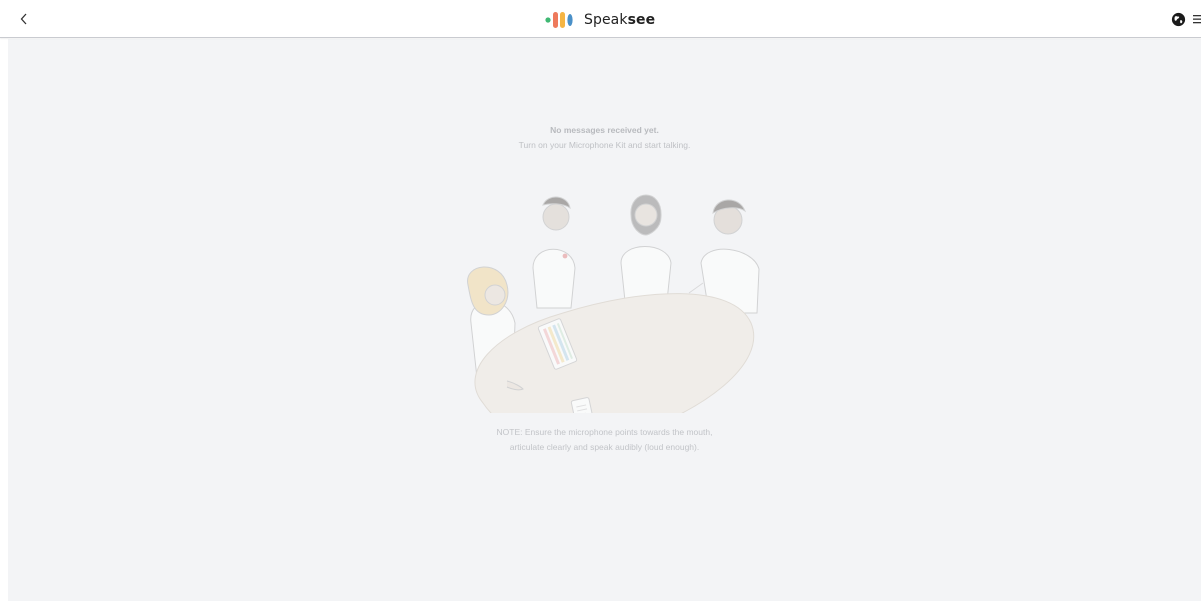 The width and height of the screenshot is (1201, 601). I want to click on menu-button, so click(1197, 19).